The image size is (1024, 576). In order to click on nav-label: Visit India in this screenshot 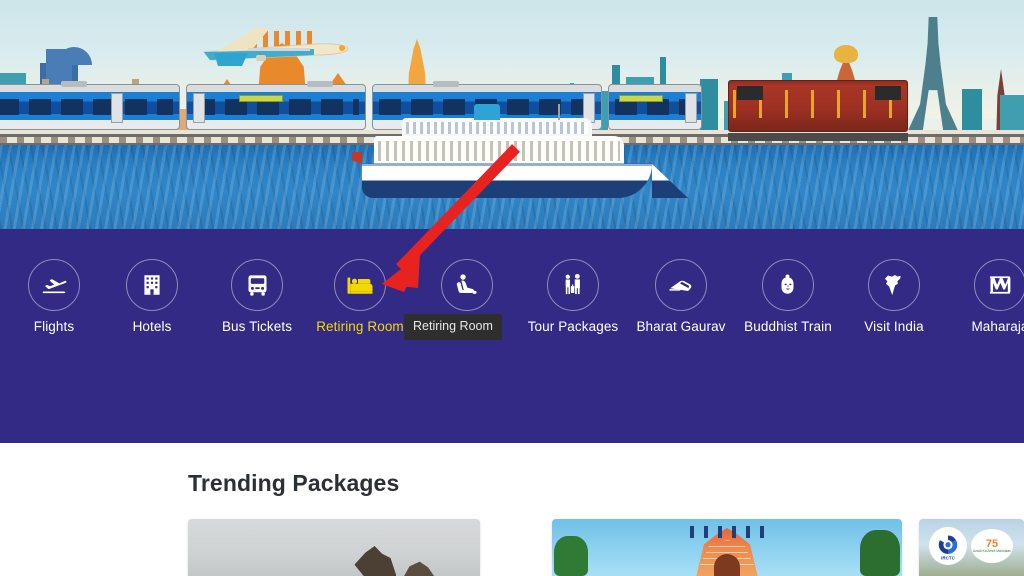, I will do `click(894, 326)`.